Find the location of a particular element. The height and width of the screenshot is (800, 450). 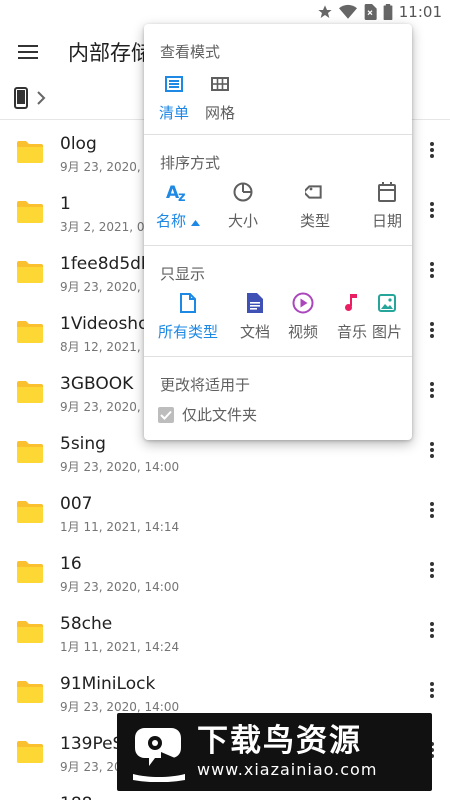

file-list-item: 007 1月 11, 2021, 14:14 is located at coordinates (225, 510).